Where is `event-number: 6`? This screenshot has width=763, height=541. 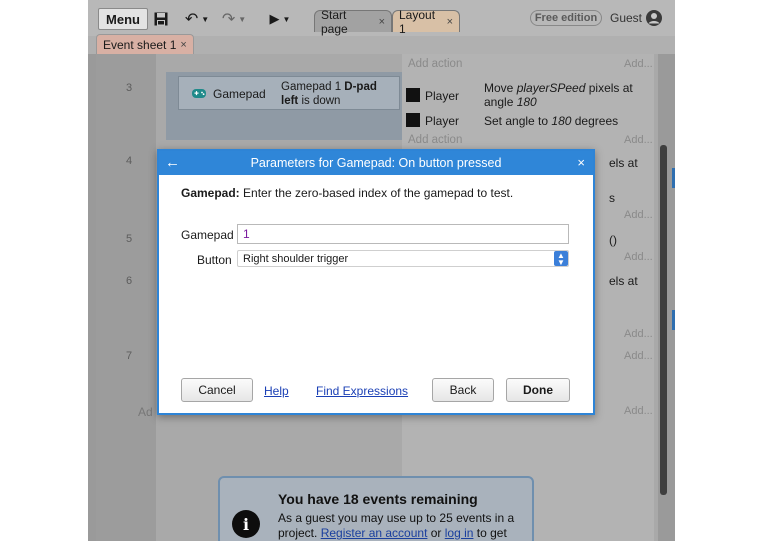
event-number: 6 is located at coordinates (129, 281).